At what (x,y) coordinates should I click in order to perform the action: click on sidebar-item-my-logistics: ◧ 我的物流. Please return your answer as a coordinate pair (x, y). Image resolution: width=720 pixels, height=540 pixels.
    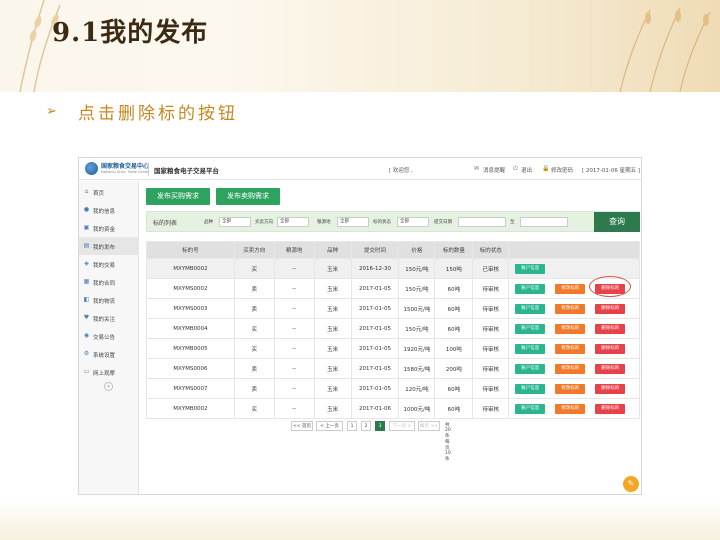
    Looking at the image, I should click on (109, 300).